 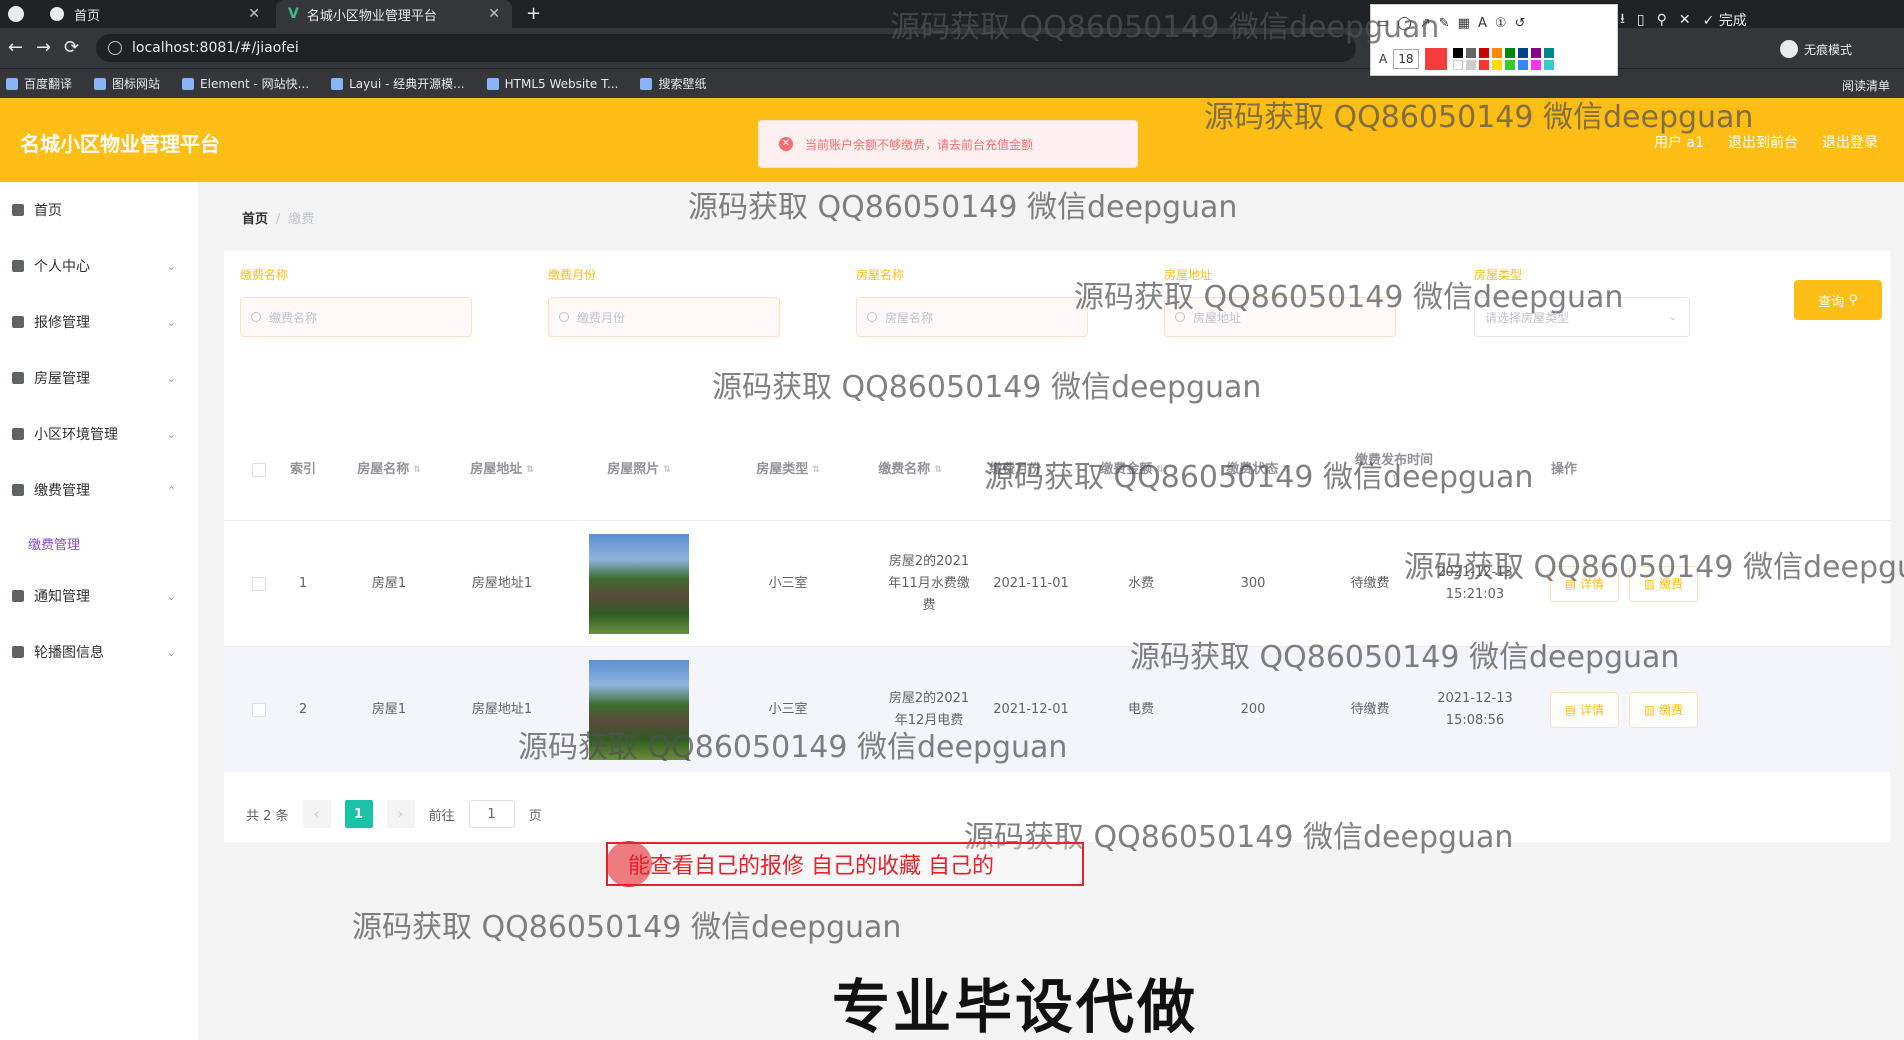 I want to click on url-input: localhost:8081/#/jiaofei, so click(x=726, y=48).